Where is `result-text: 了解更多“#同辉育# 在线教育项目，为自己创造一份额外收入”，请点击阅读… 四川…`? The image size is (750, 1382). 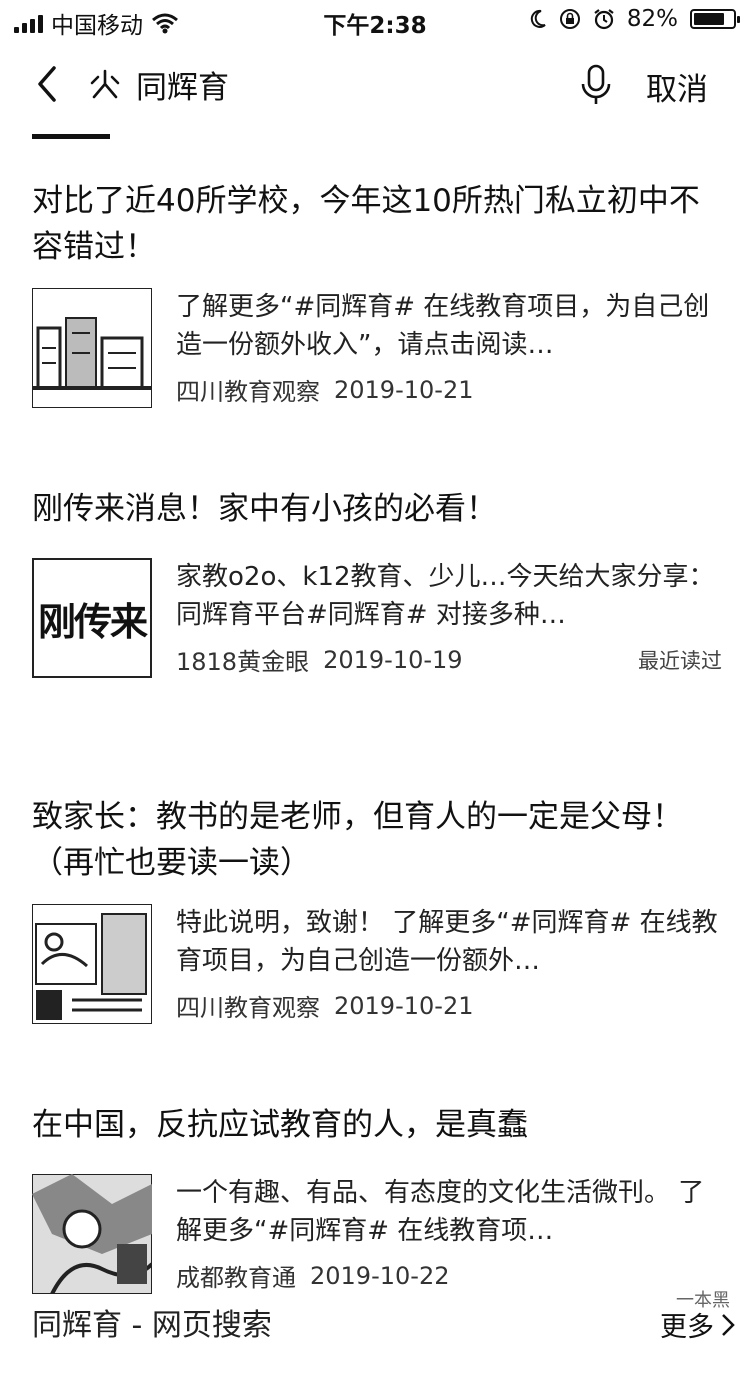 result-text: 了解更多“#同辉育# 在线教育项目，为自己创造一份额外收入”，请点击阅读… 四川… is located at coordinates (449, 348).